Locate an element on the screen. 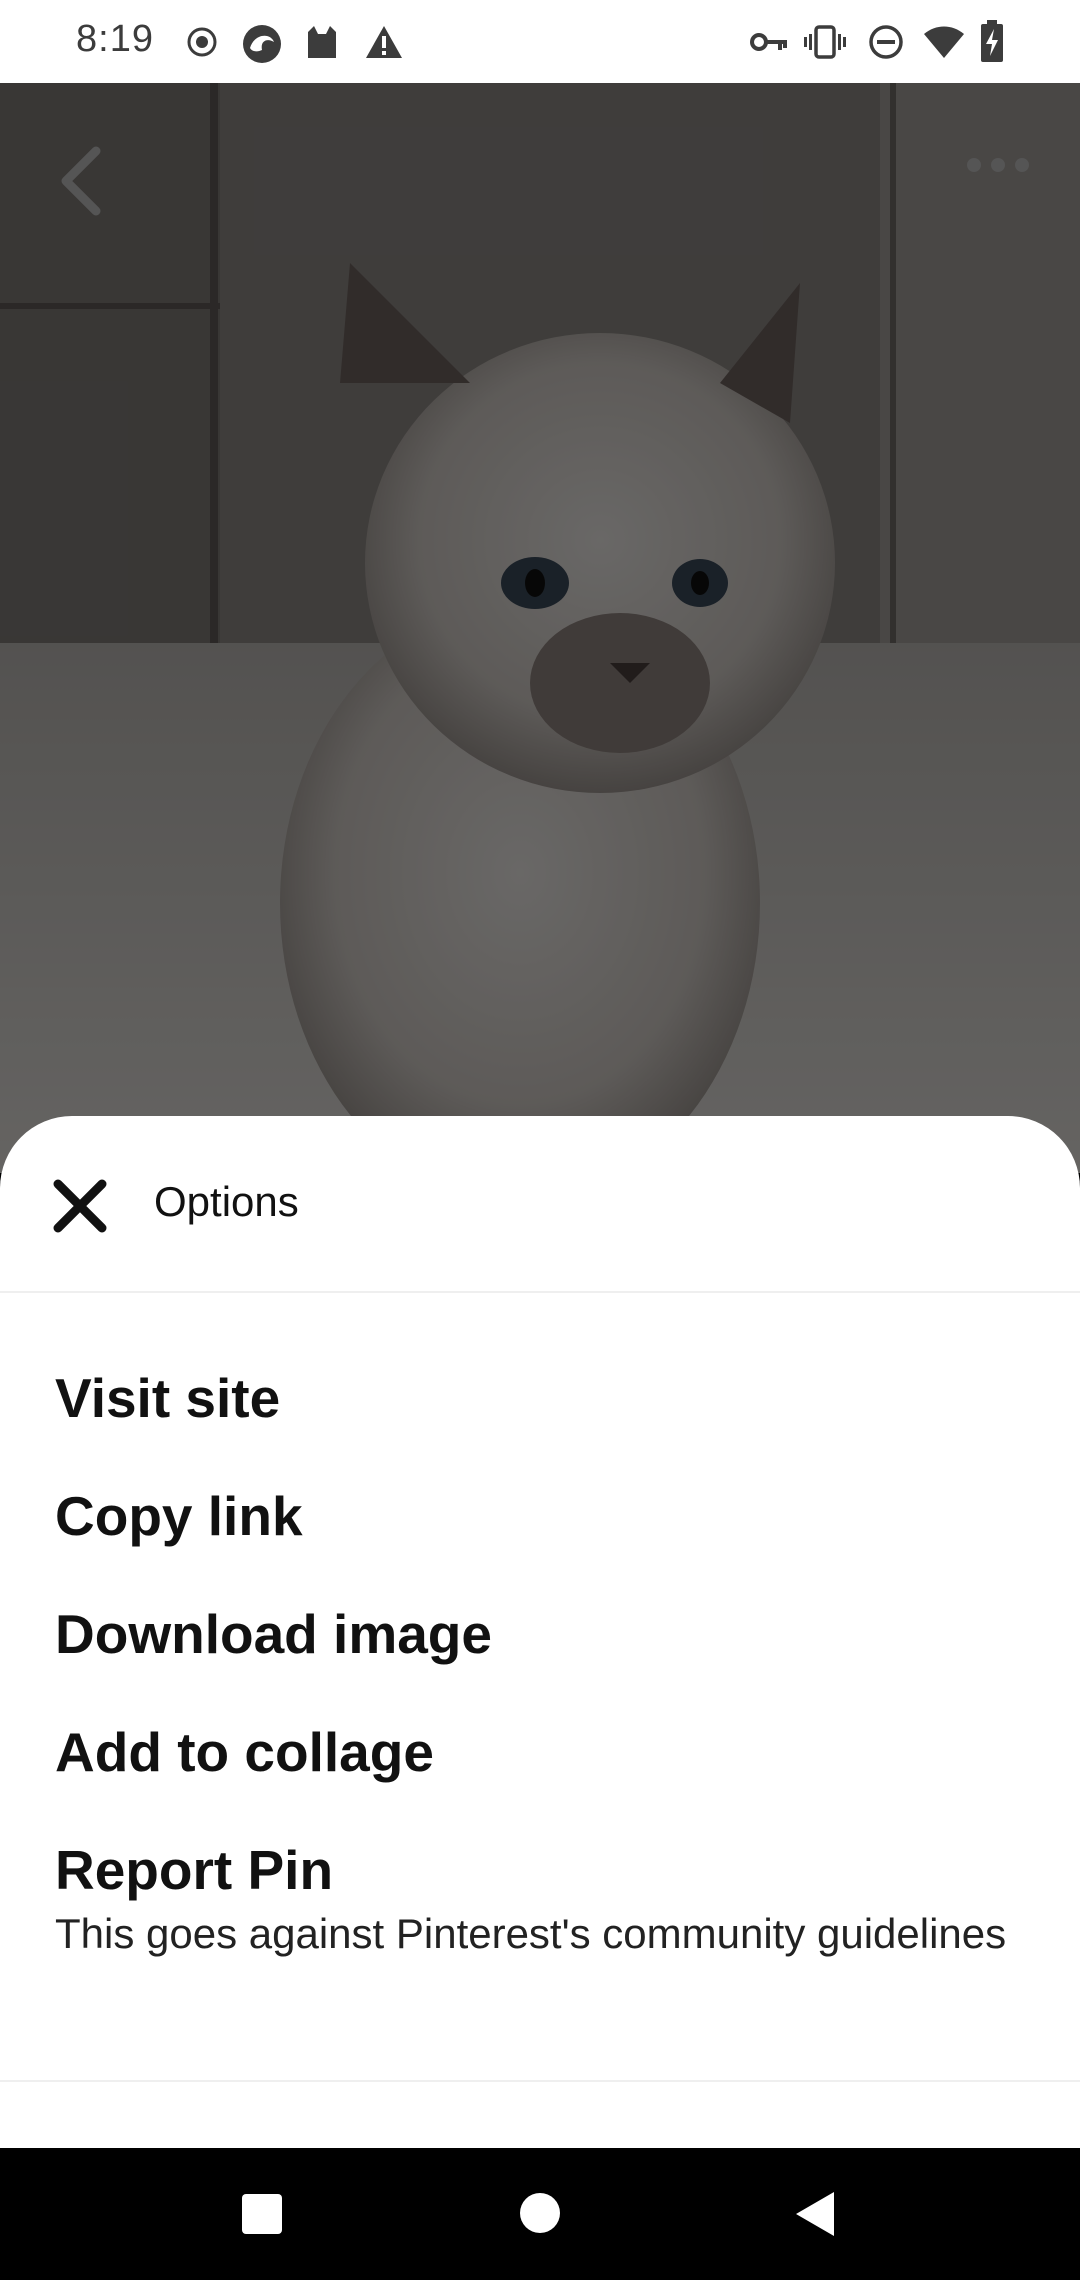 The height and width of the screenshot is (2280, 1080). home-circle-icon is located at coordinates (540, 2213).